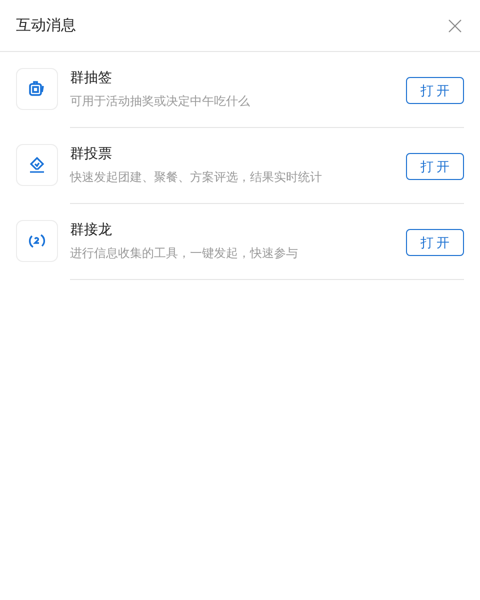  Describe the element at coordinates (37, 165) in the screenshot. I see `ballot-icon` at that location.